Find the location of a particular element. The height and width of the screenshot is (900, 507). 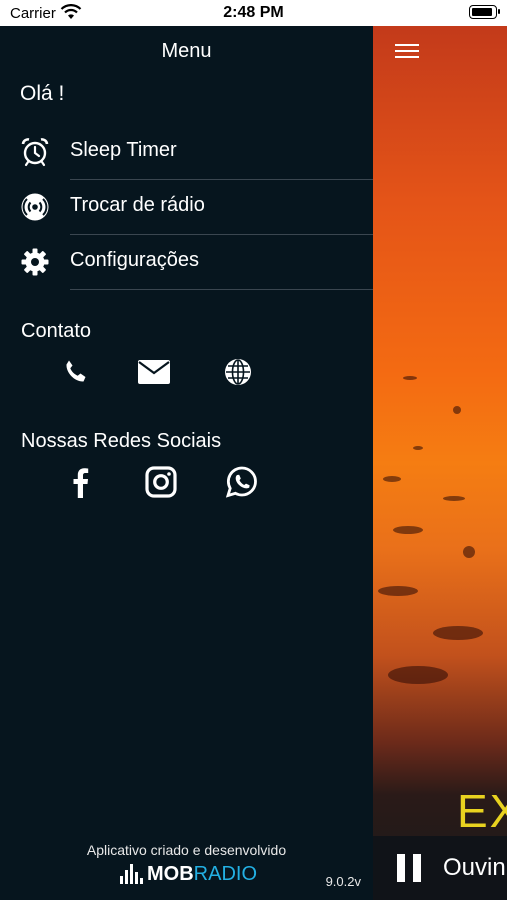

player-bar: Ouvin is located at coordinates (440, 868).